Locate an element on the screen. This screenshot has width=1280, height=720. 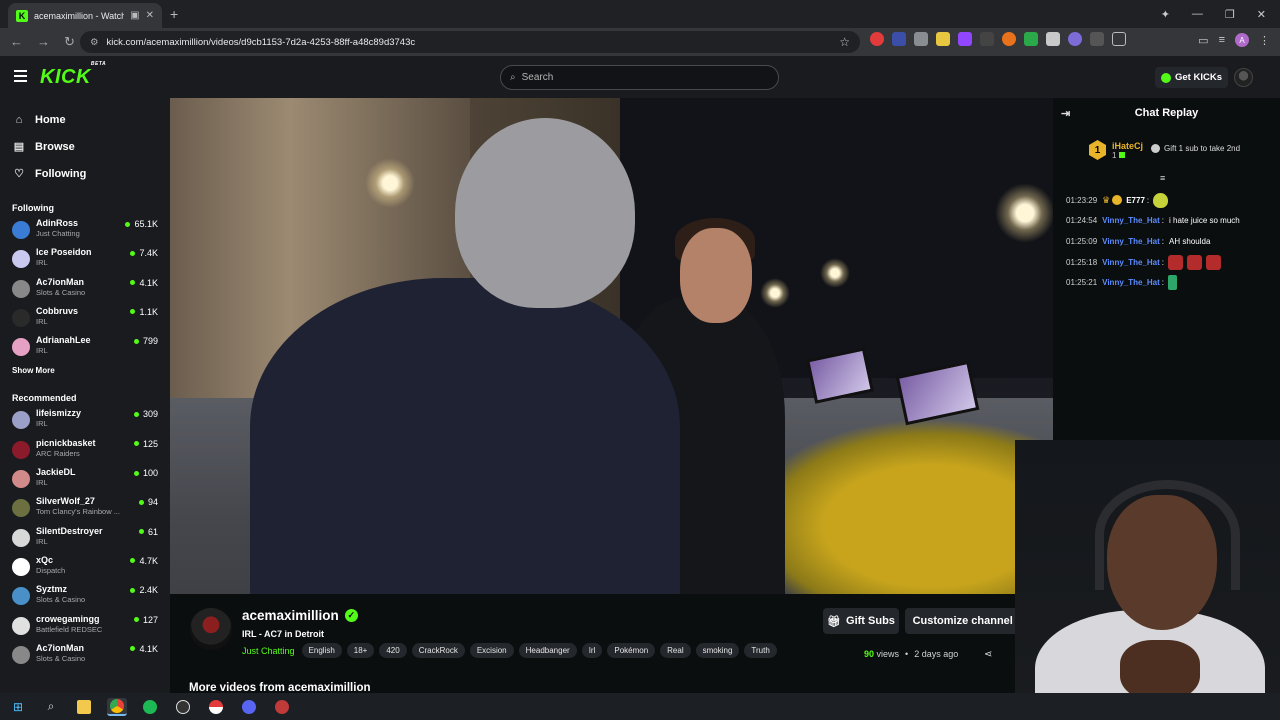
sidebar-channel: Cobbruvs IRL 1.1K is located at coordinates (85, 317).